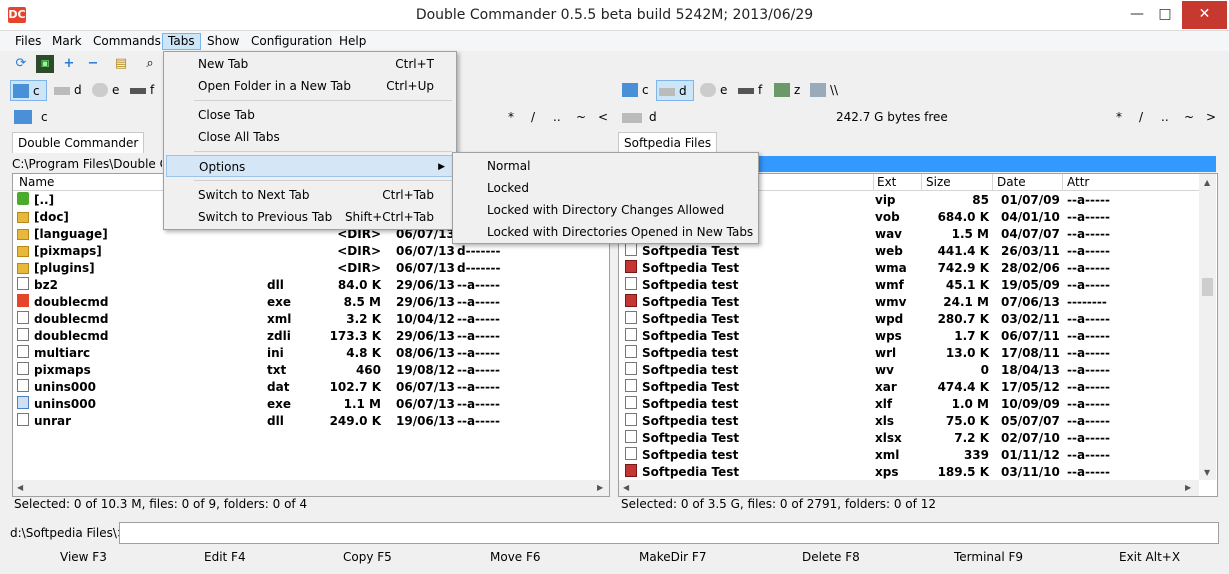  Describe the element at coordinates (93, 64) in the screenshot. I see `minus-icon: −` at that location.